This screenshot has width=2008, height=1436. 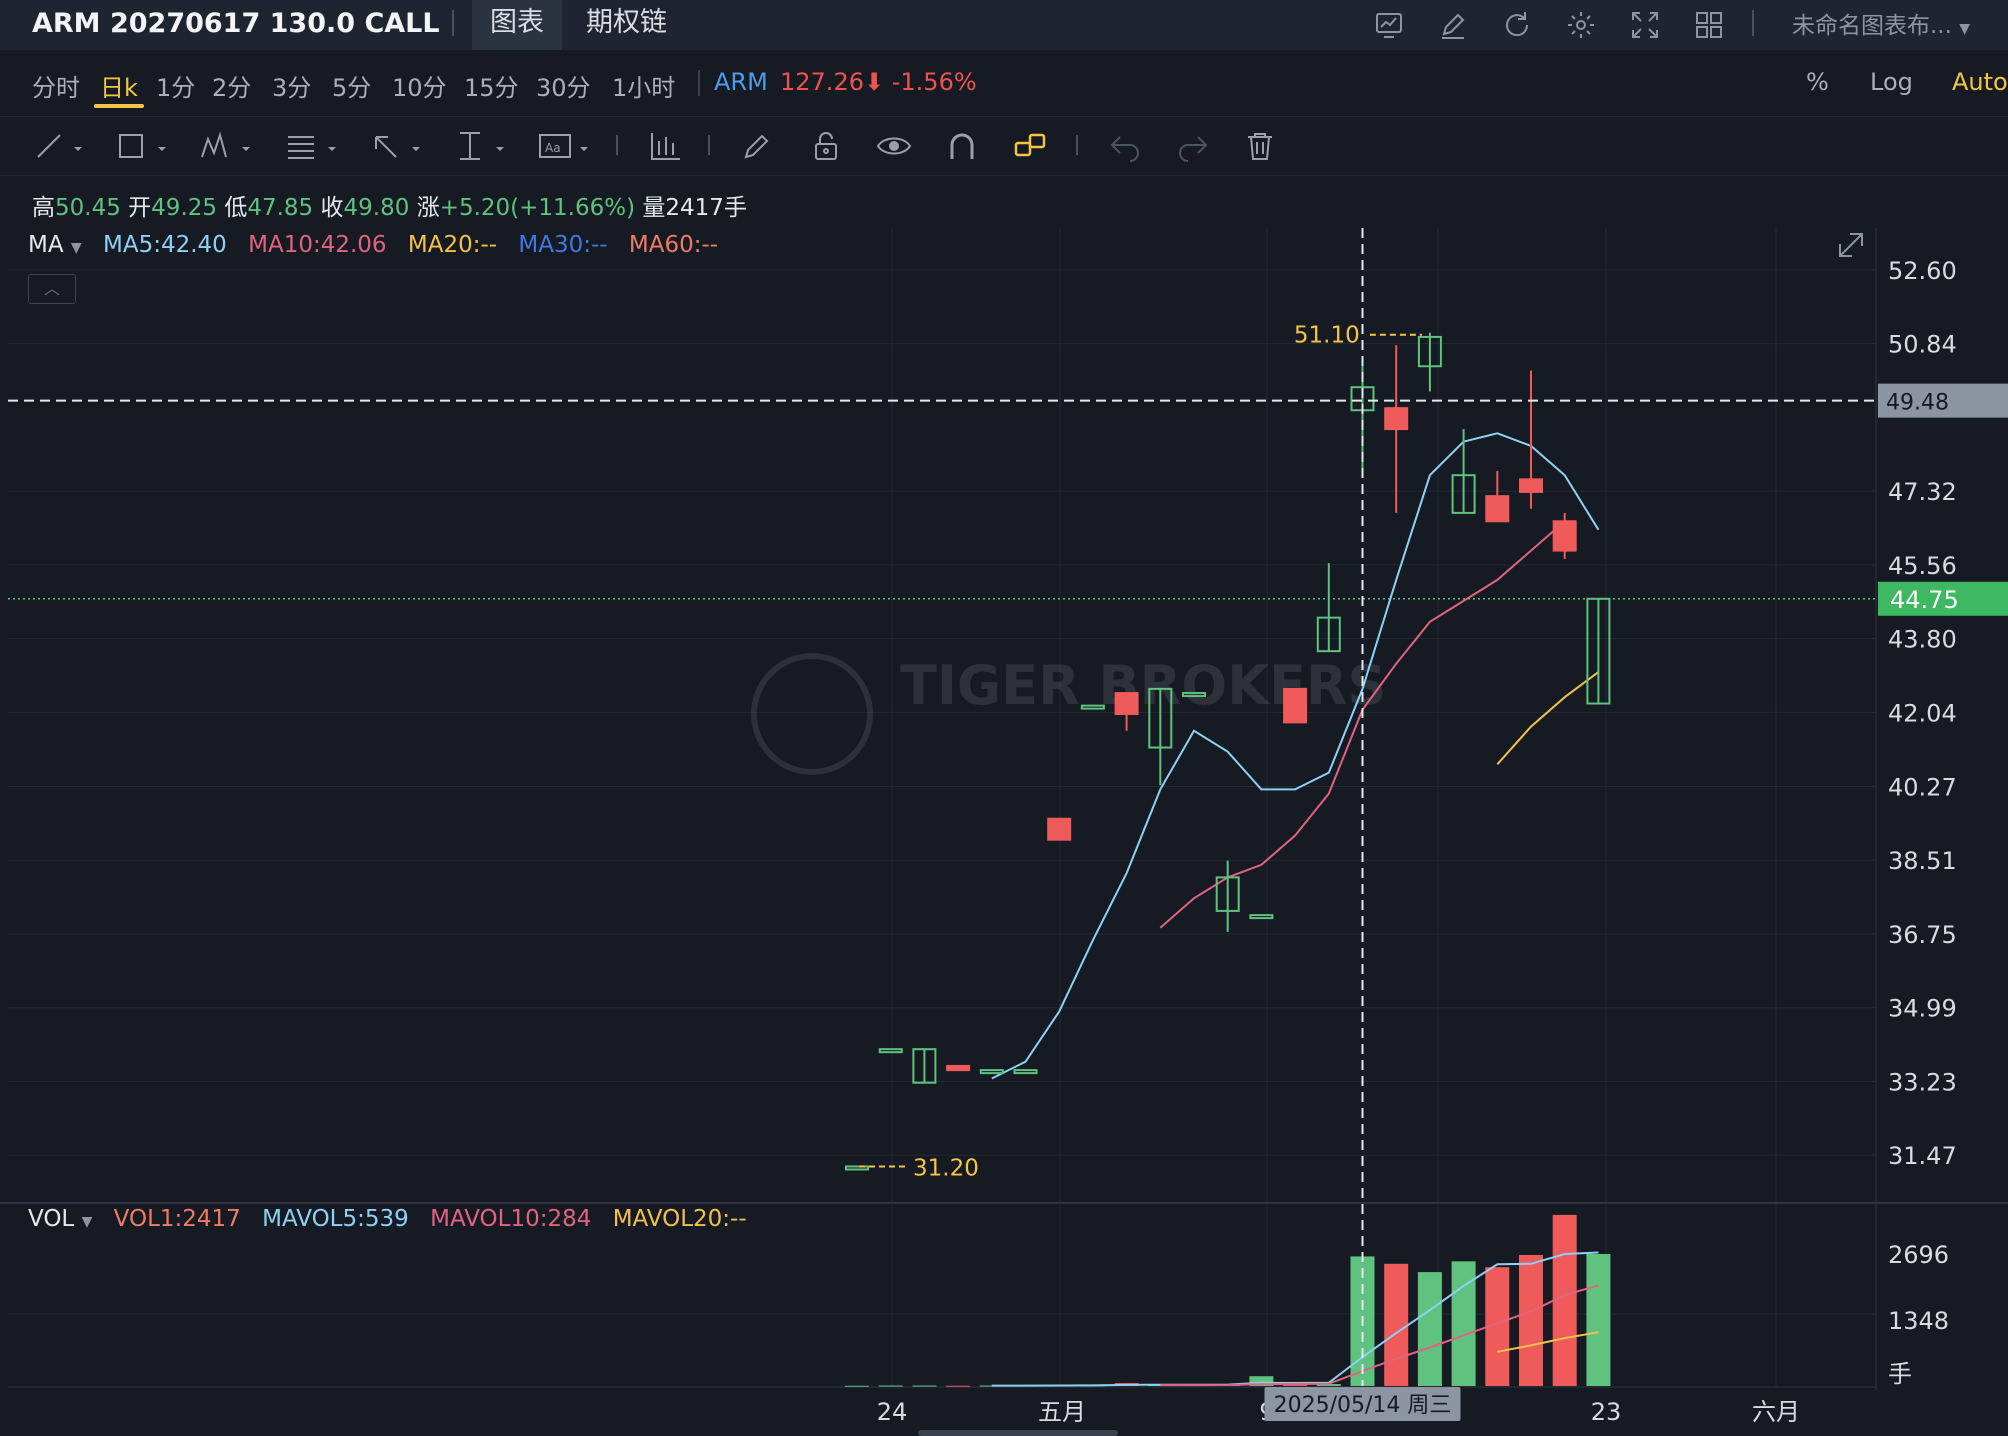 I want to click on ma20-value: MA20:--, so click(x=452, y=245).